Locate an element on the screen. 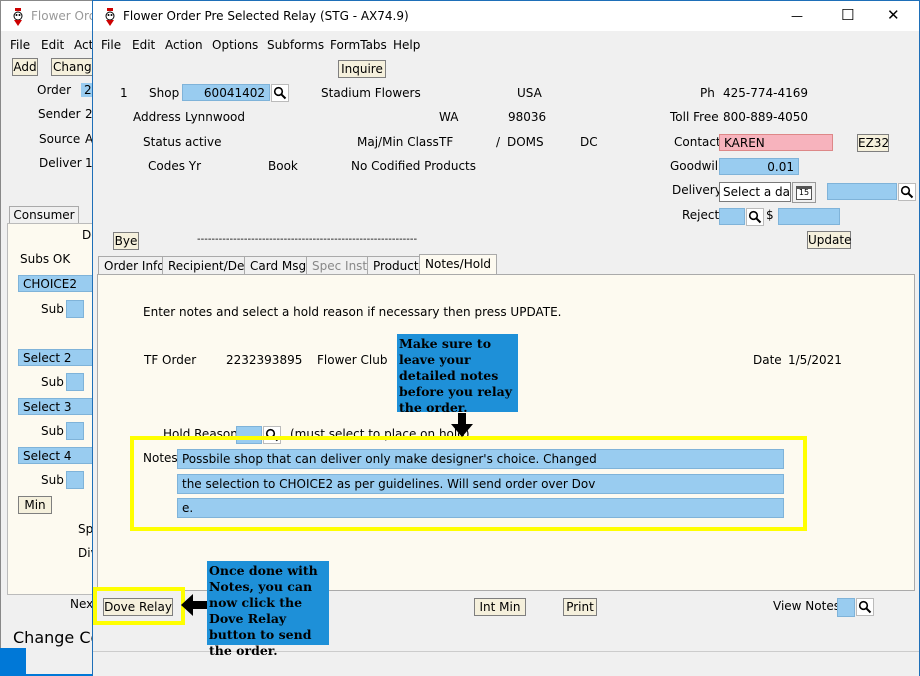 The image size is (920, 676). bg-sender-label: Sender is located at coordinates (59, 114).